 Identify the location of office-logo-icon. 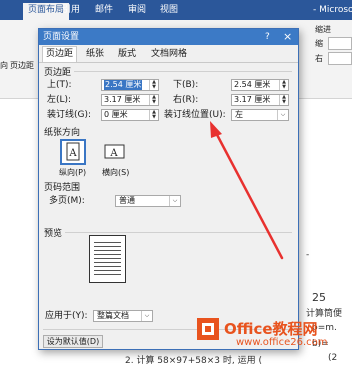
(208, 329).